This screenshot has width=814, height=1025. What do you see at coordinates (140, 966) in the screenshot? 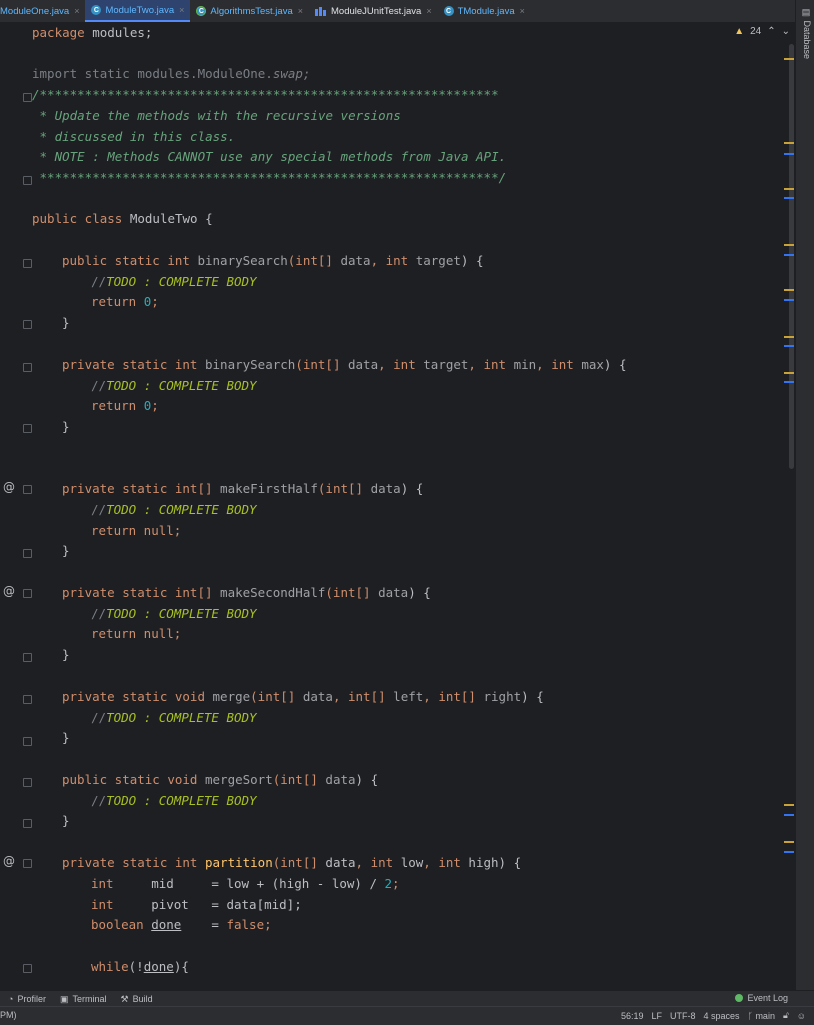
I see `code-line: while(!done){` at bounding box center [140, 966].